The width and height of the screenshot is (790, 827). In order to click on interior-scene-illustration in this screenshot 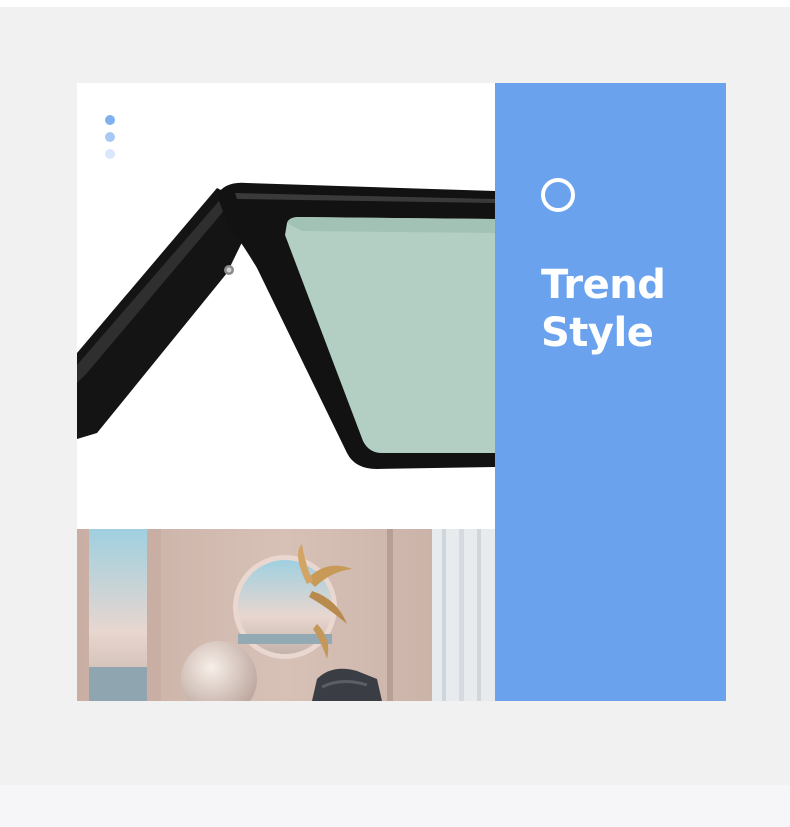, I will do `click(286, 615)`.